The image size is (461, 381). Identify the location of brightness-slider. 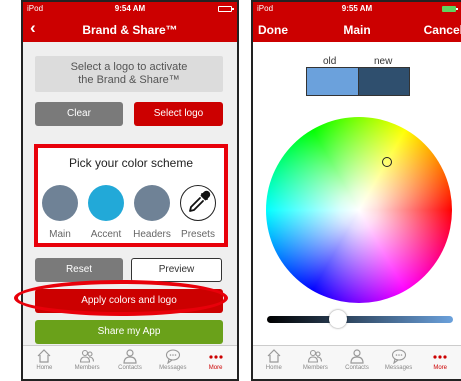
(360, 319).